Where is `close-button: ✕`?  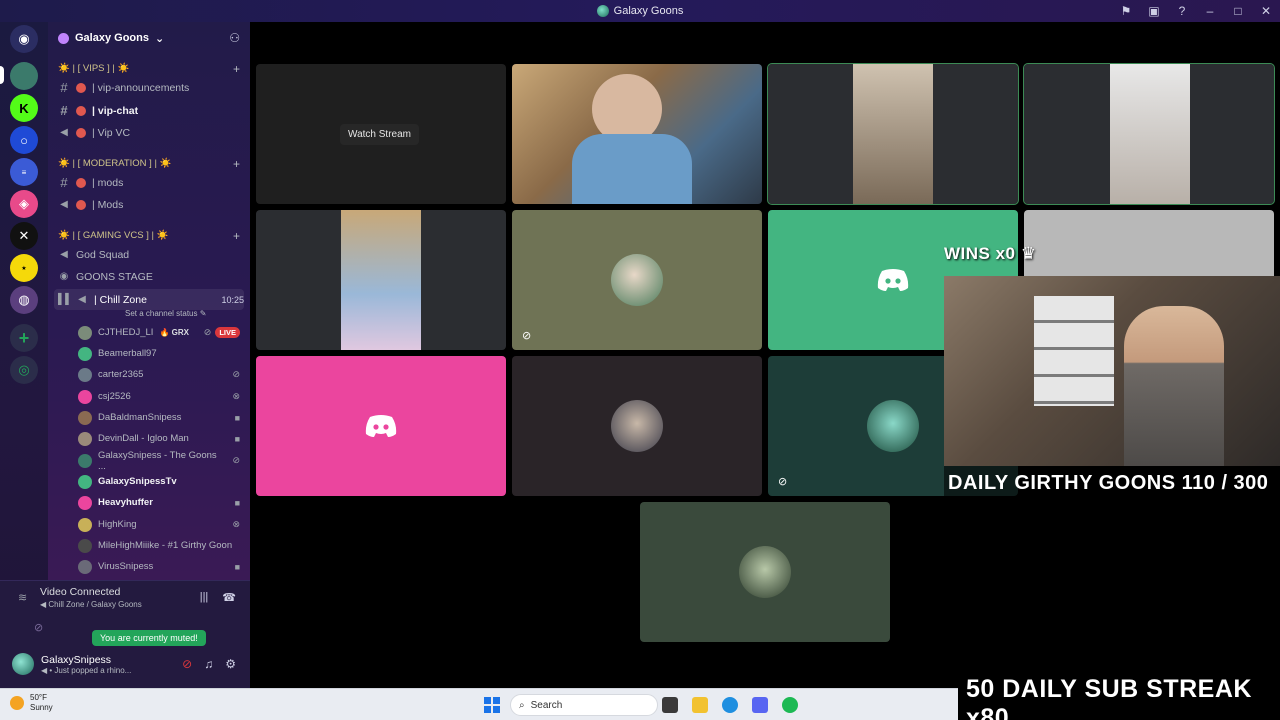 close-button: ✕ is located at coordinates (1266, 11).